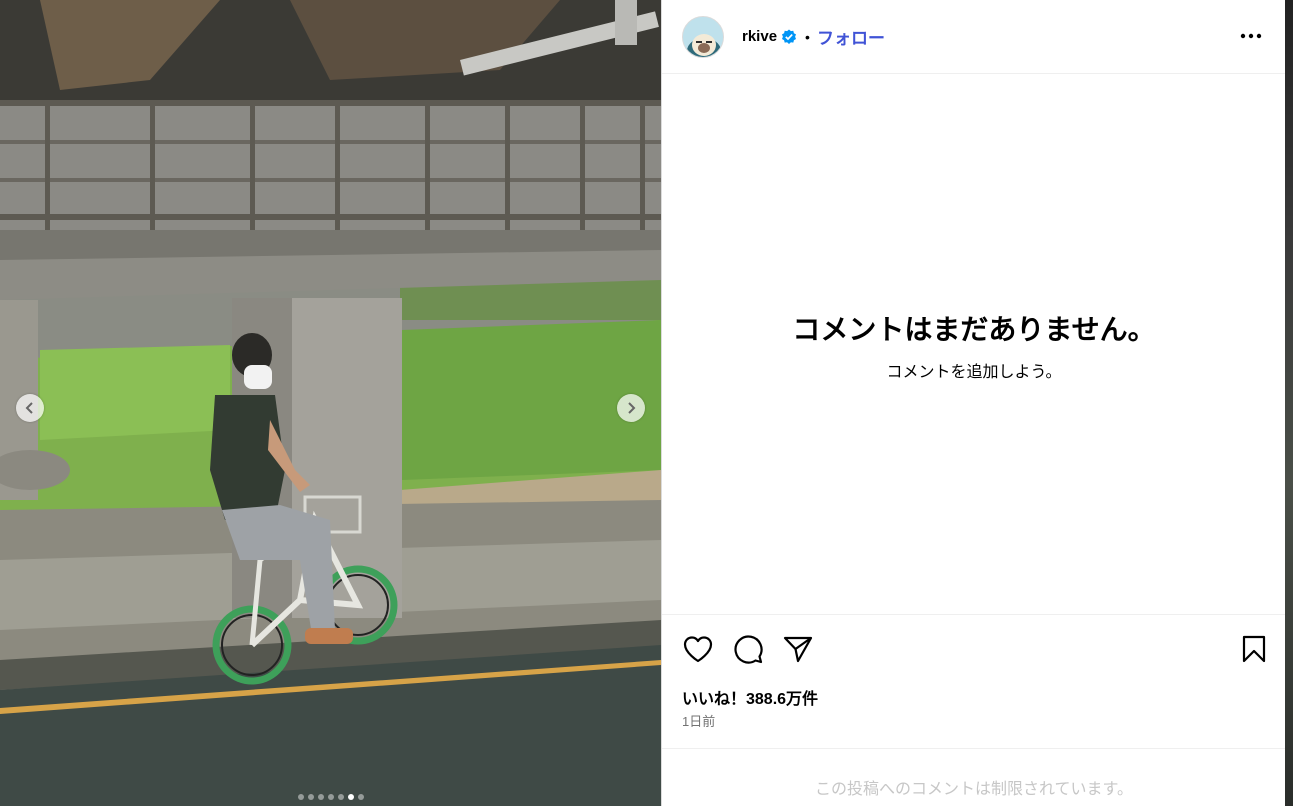 Image resolution: width=1293 pixels, height=806 pixels. I want to click on previous-slide-button, so click(30, 408).